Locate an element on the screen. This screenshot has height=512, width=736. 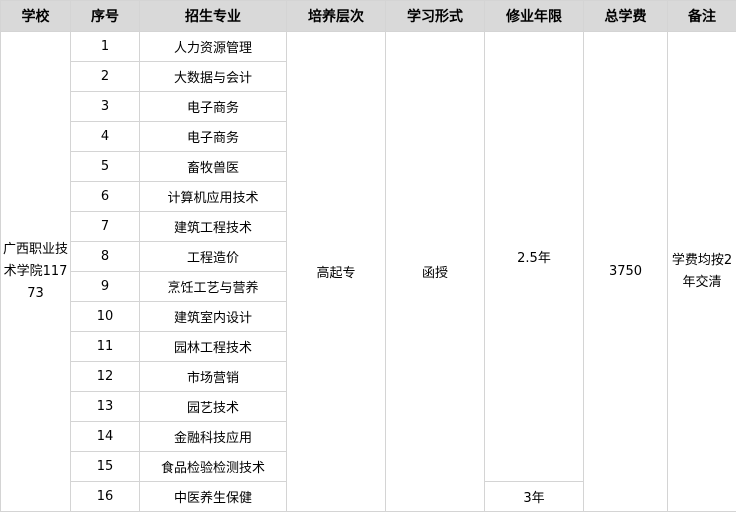
major-cell: 园艺技术 is located at coordinates (213, 407).